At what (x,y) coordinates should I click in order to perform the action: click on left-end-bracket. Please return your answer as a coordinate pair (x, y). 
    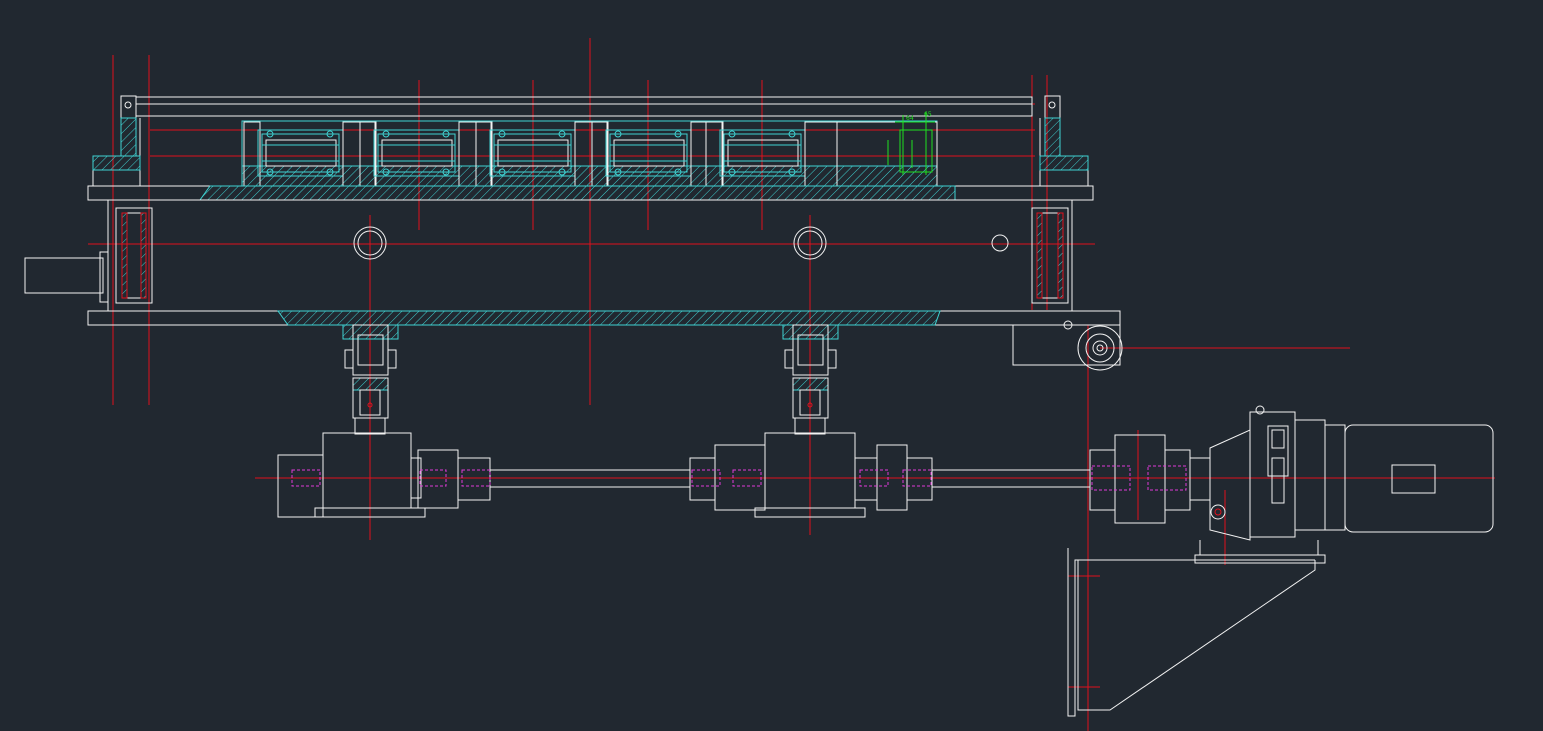
    Looking at the image, I should click on (116, 152).